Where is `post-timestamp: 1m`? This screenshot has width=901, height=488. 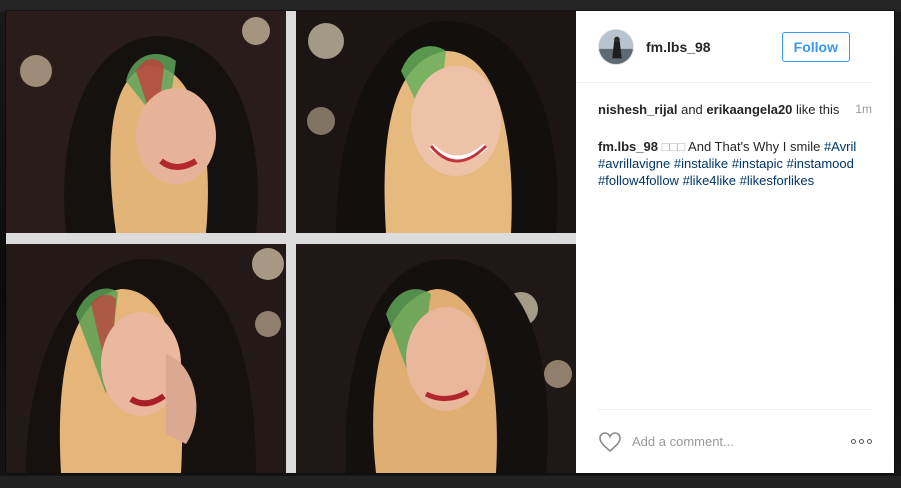 post-timestamp: 1m is located at coordinates (863, 108).